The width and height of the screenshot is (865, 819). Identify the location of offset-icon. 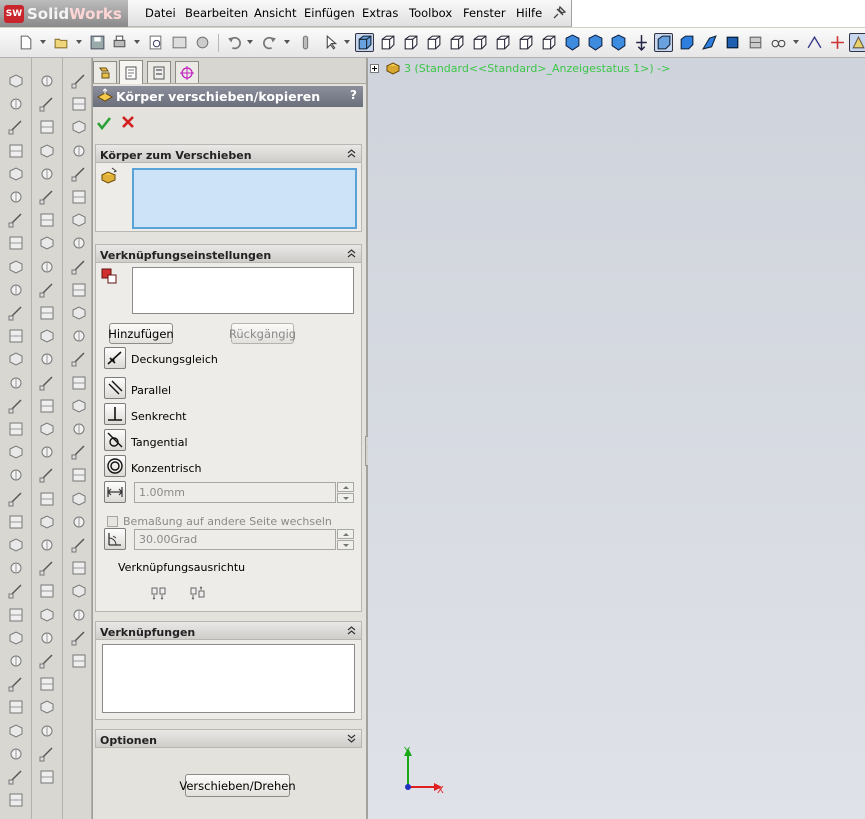
(47, 406).